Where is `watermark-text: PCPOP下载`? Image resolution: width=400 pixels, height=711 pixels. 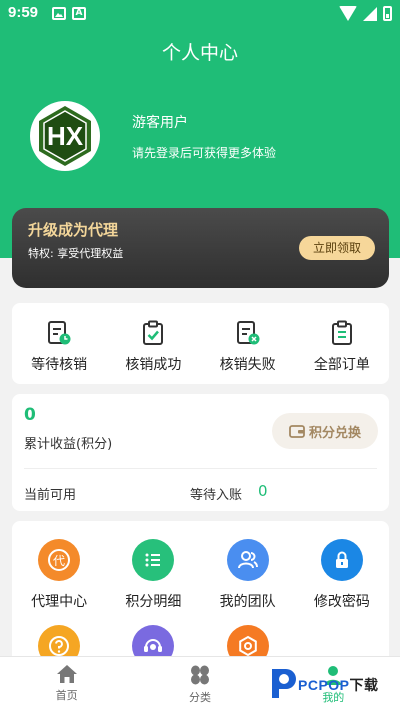
watermark-text: PCPOP下载 is located at coordinates (338, 685).